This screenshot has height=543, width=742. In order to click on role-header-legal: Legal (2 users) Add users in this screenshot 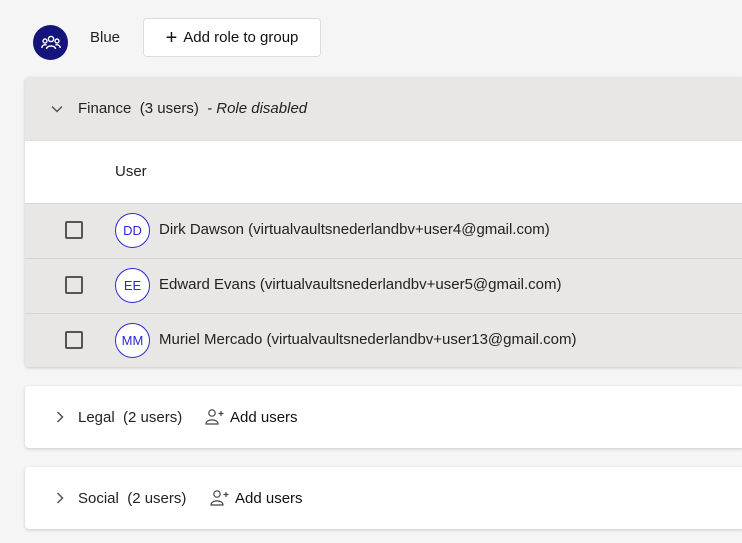, I will do `click(383, 417)`.